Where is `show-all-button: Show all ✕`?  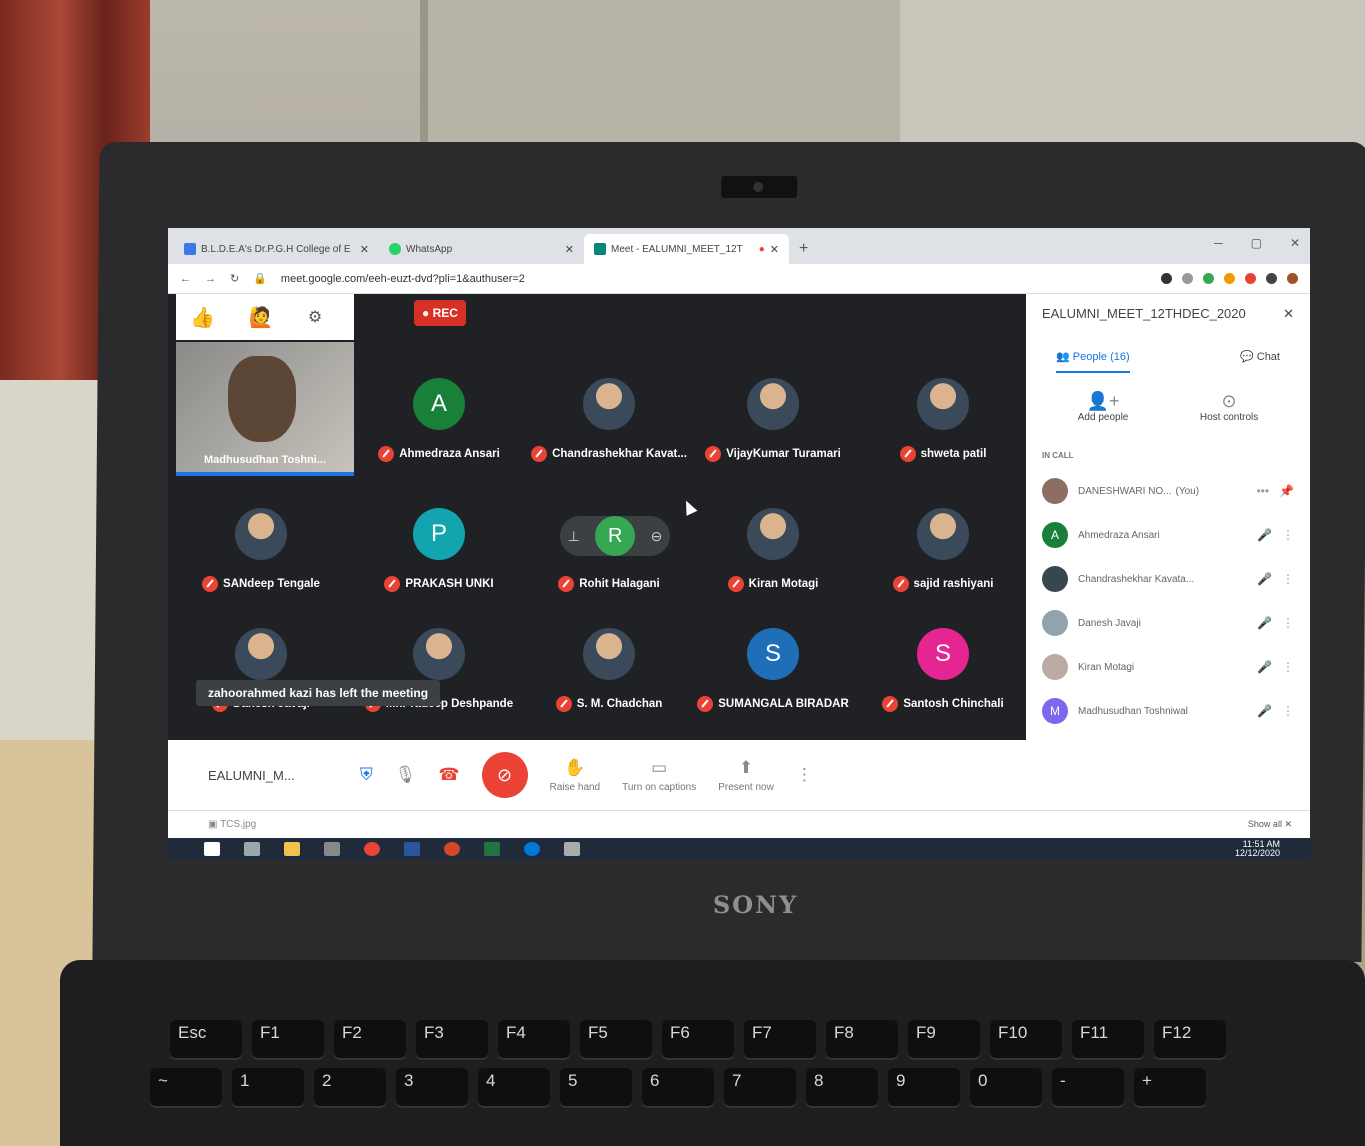 show-all-button: Show all ✕ is located at coordinates (1270, 824).